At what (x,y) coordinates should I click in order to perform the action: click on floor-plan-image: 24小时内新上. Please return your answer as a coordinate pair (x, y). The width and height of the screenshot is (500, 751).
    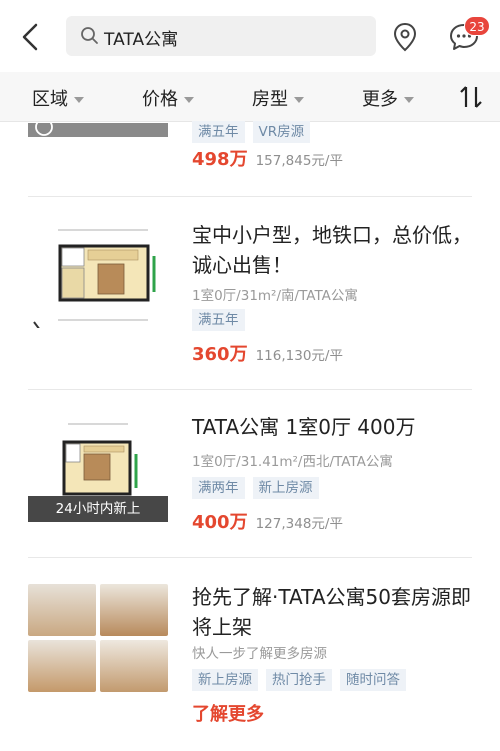
    Looking at the image, I should click on (98, 467).